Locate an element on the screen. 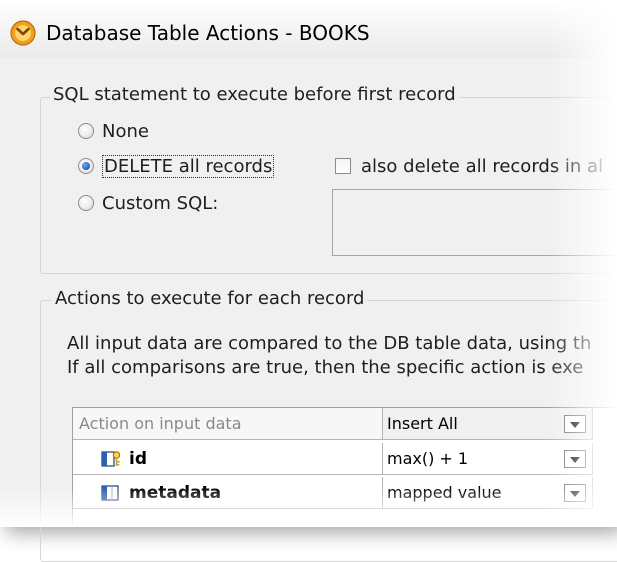 The height and width of the screenshot is (562, 617). radio-none: None is located at coordinates (113, 131).